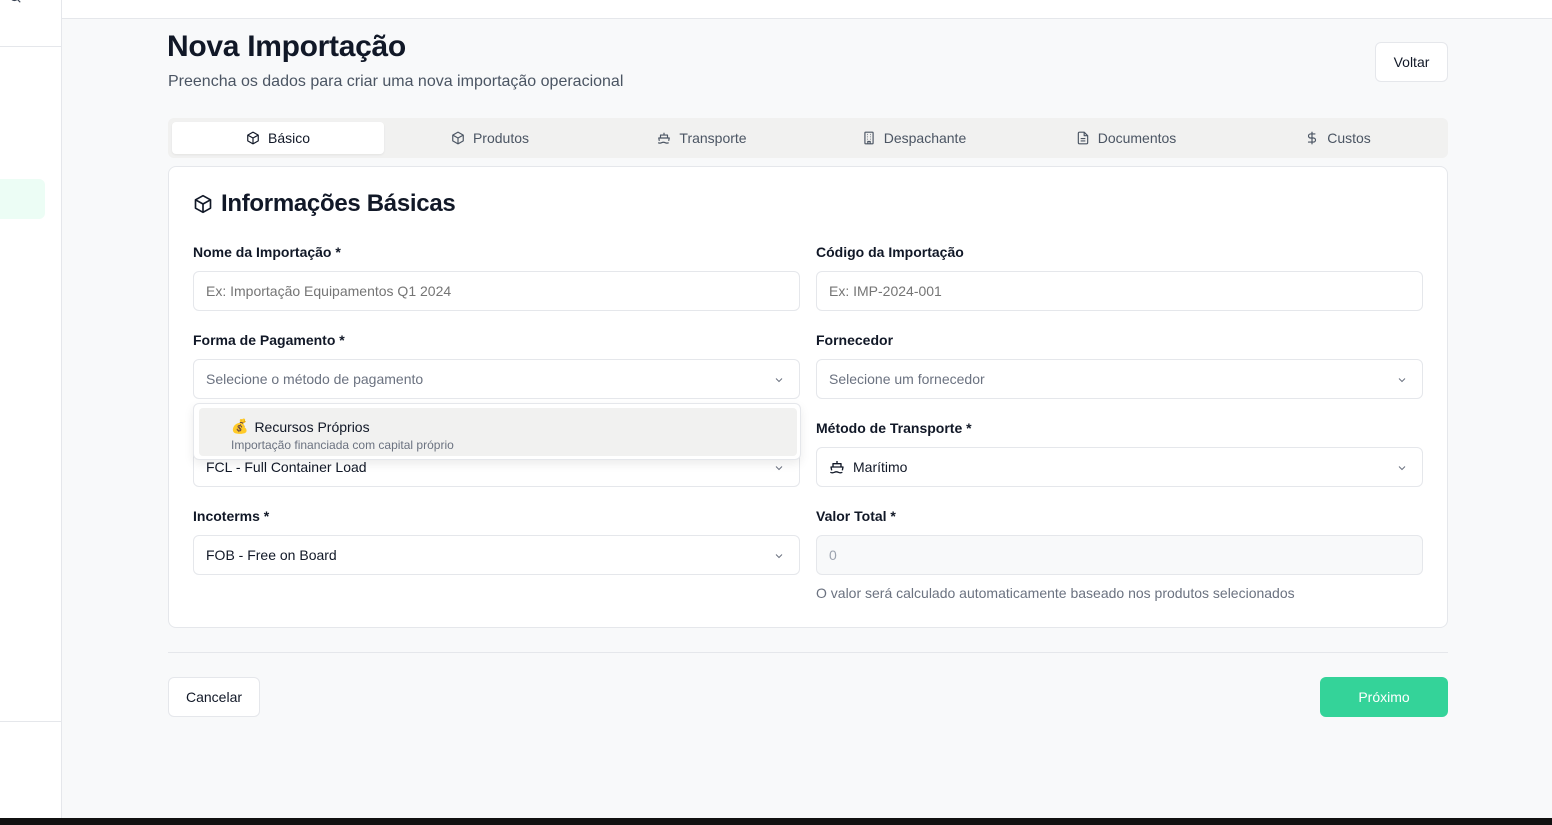 Image resolution: width=1552 pixels, height=825 pixels. I want to click on tab-label: Documentos, so click(1137, 138).